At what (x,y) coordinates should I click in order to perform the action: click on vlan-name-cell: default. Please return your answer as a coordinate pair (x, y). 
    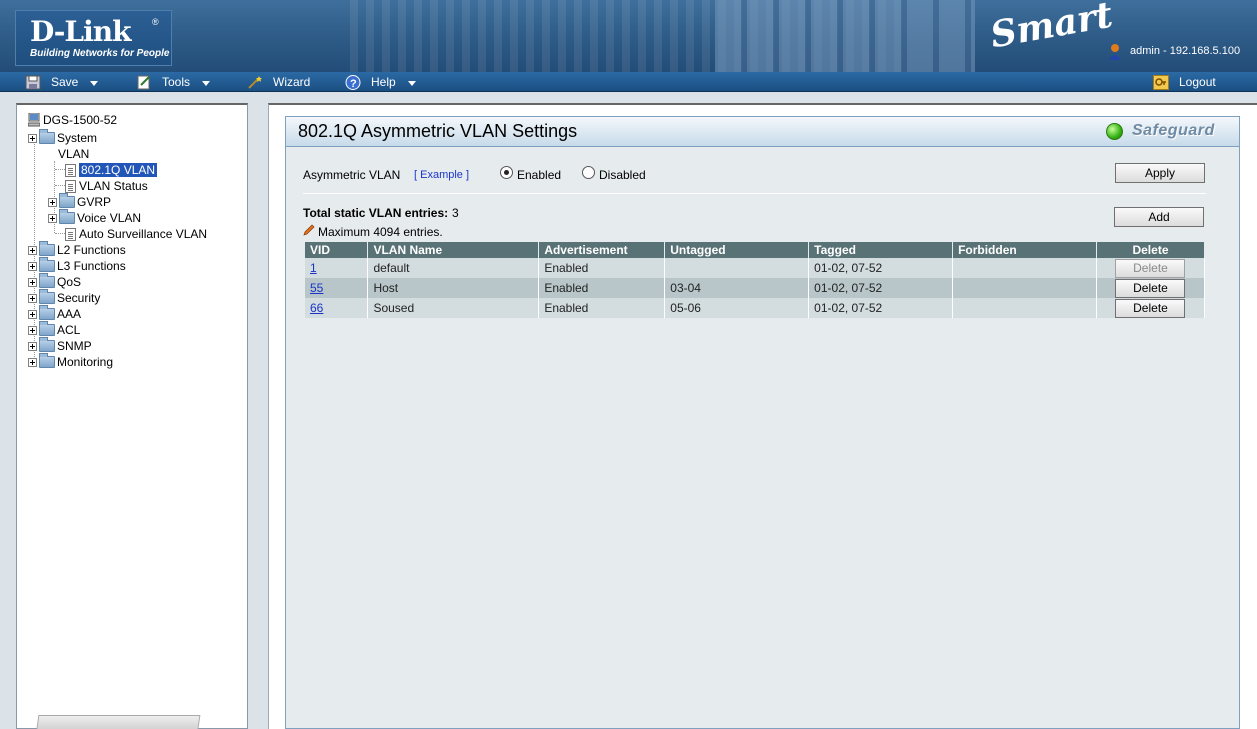
    Looking at the image, I should click on (453, 268).